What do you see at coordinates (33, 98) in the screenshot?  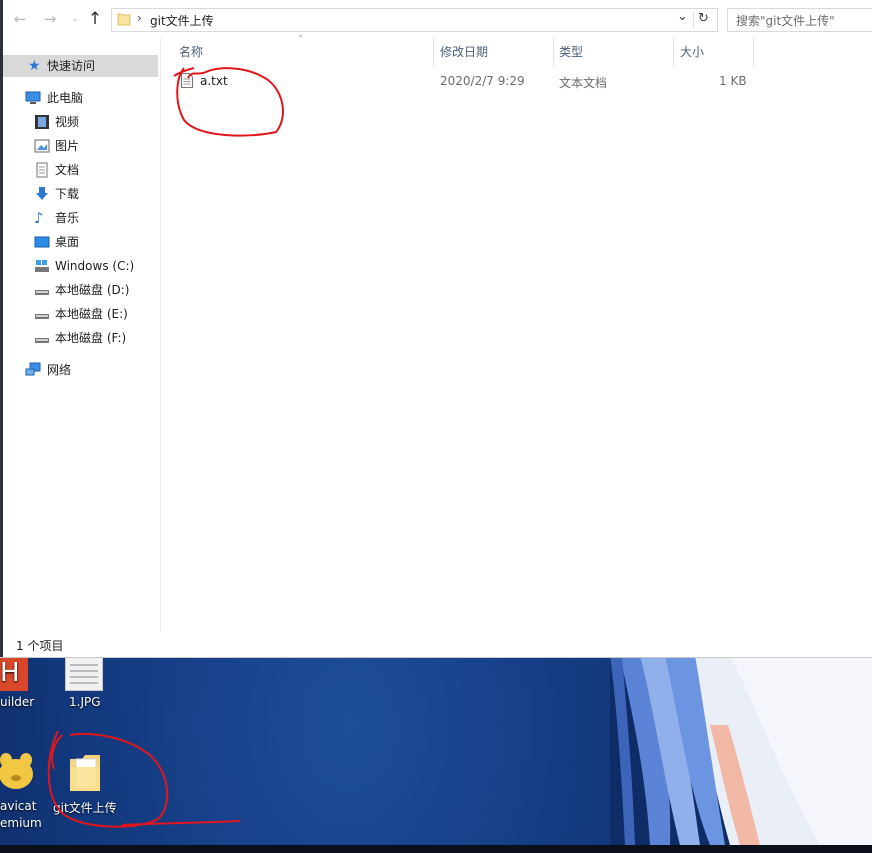 I see `computer-icon` at bounding box center [33, 98].